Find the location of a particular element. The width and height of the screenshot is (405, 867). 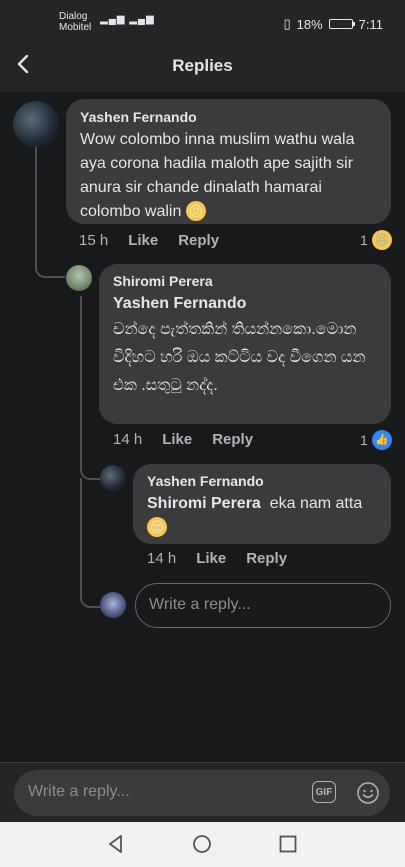

haha-reaction-icon: 😆 is located at coordinates (381, 240).